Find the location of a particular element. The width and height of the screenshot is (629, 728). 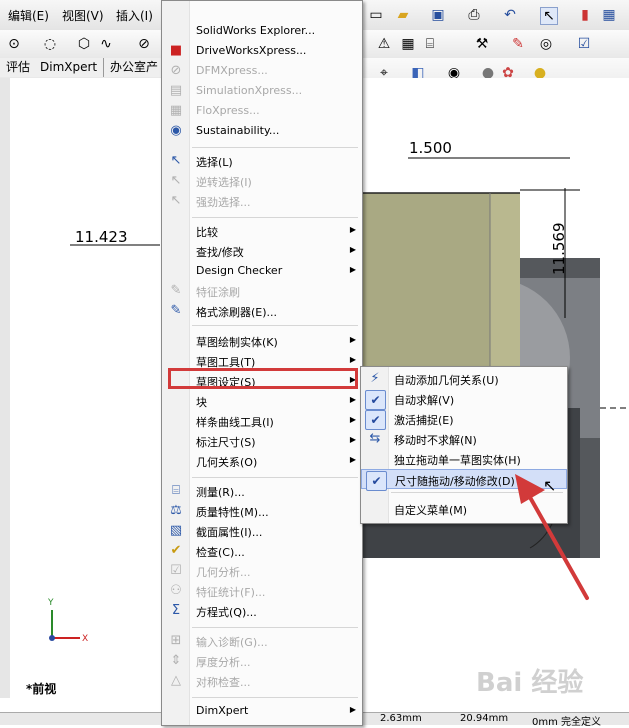

arc-tool-icon: ◌ is located at coordinates (50, 44).